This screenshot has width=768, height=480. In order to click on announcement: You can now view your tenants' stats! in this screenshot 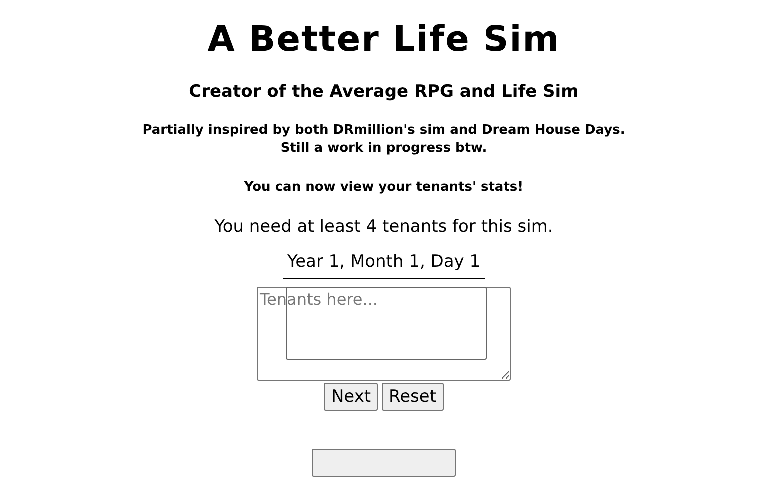, I will do `click(384, 187)`.